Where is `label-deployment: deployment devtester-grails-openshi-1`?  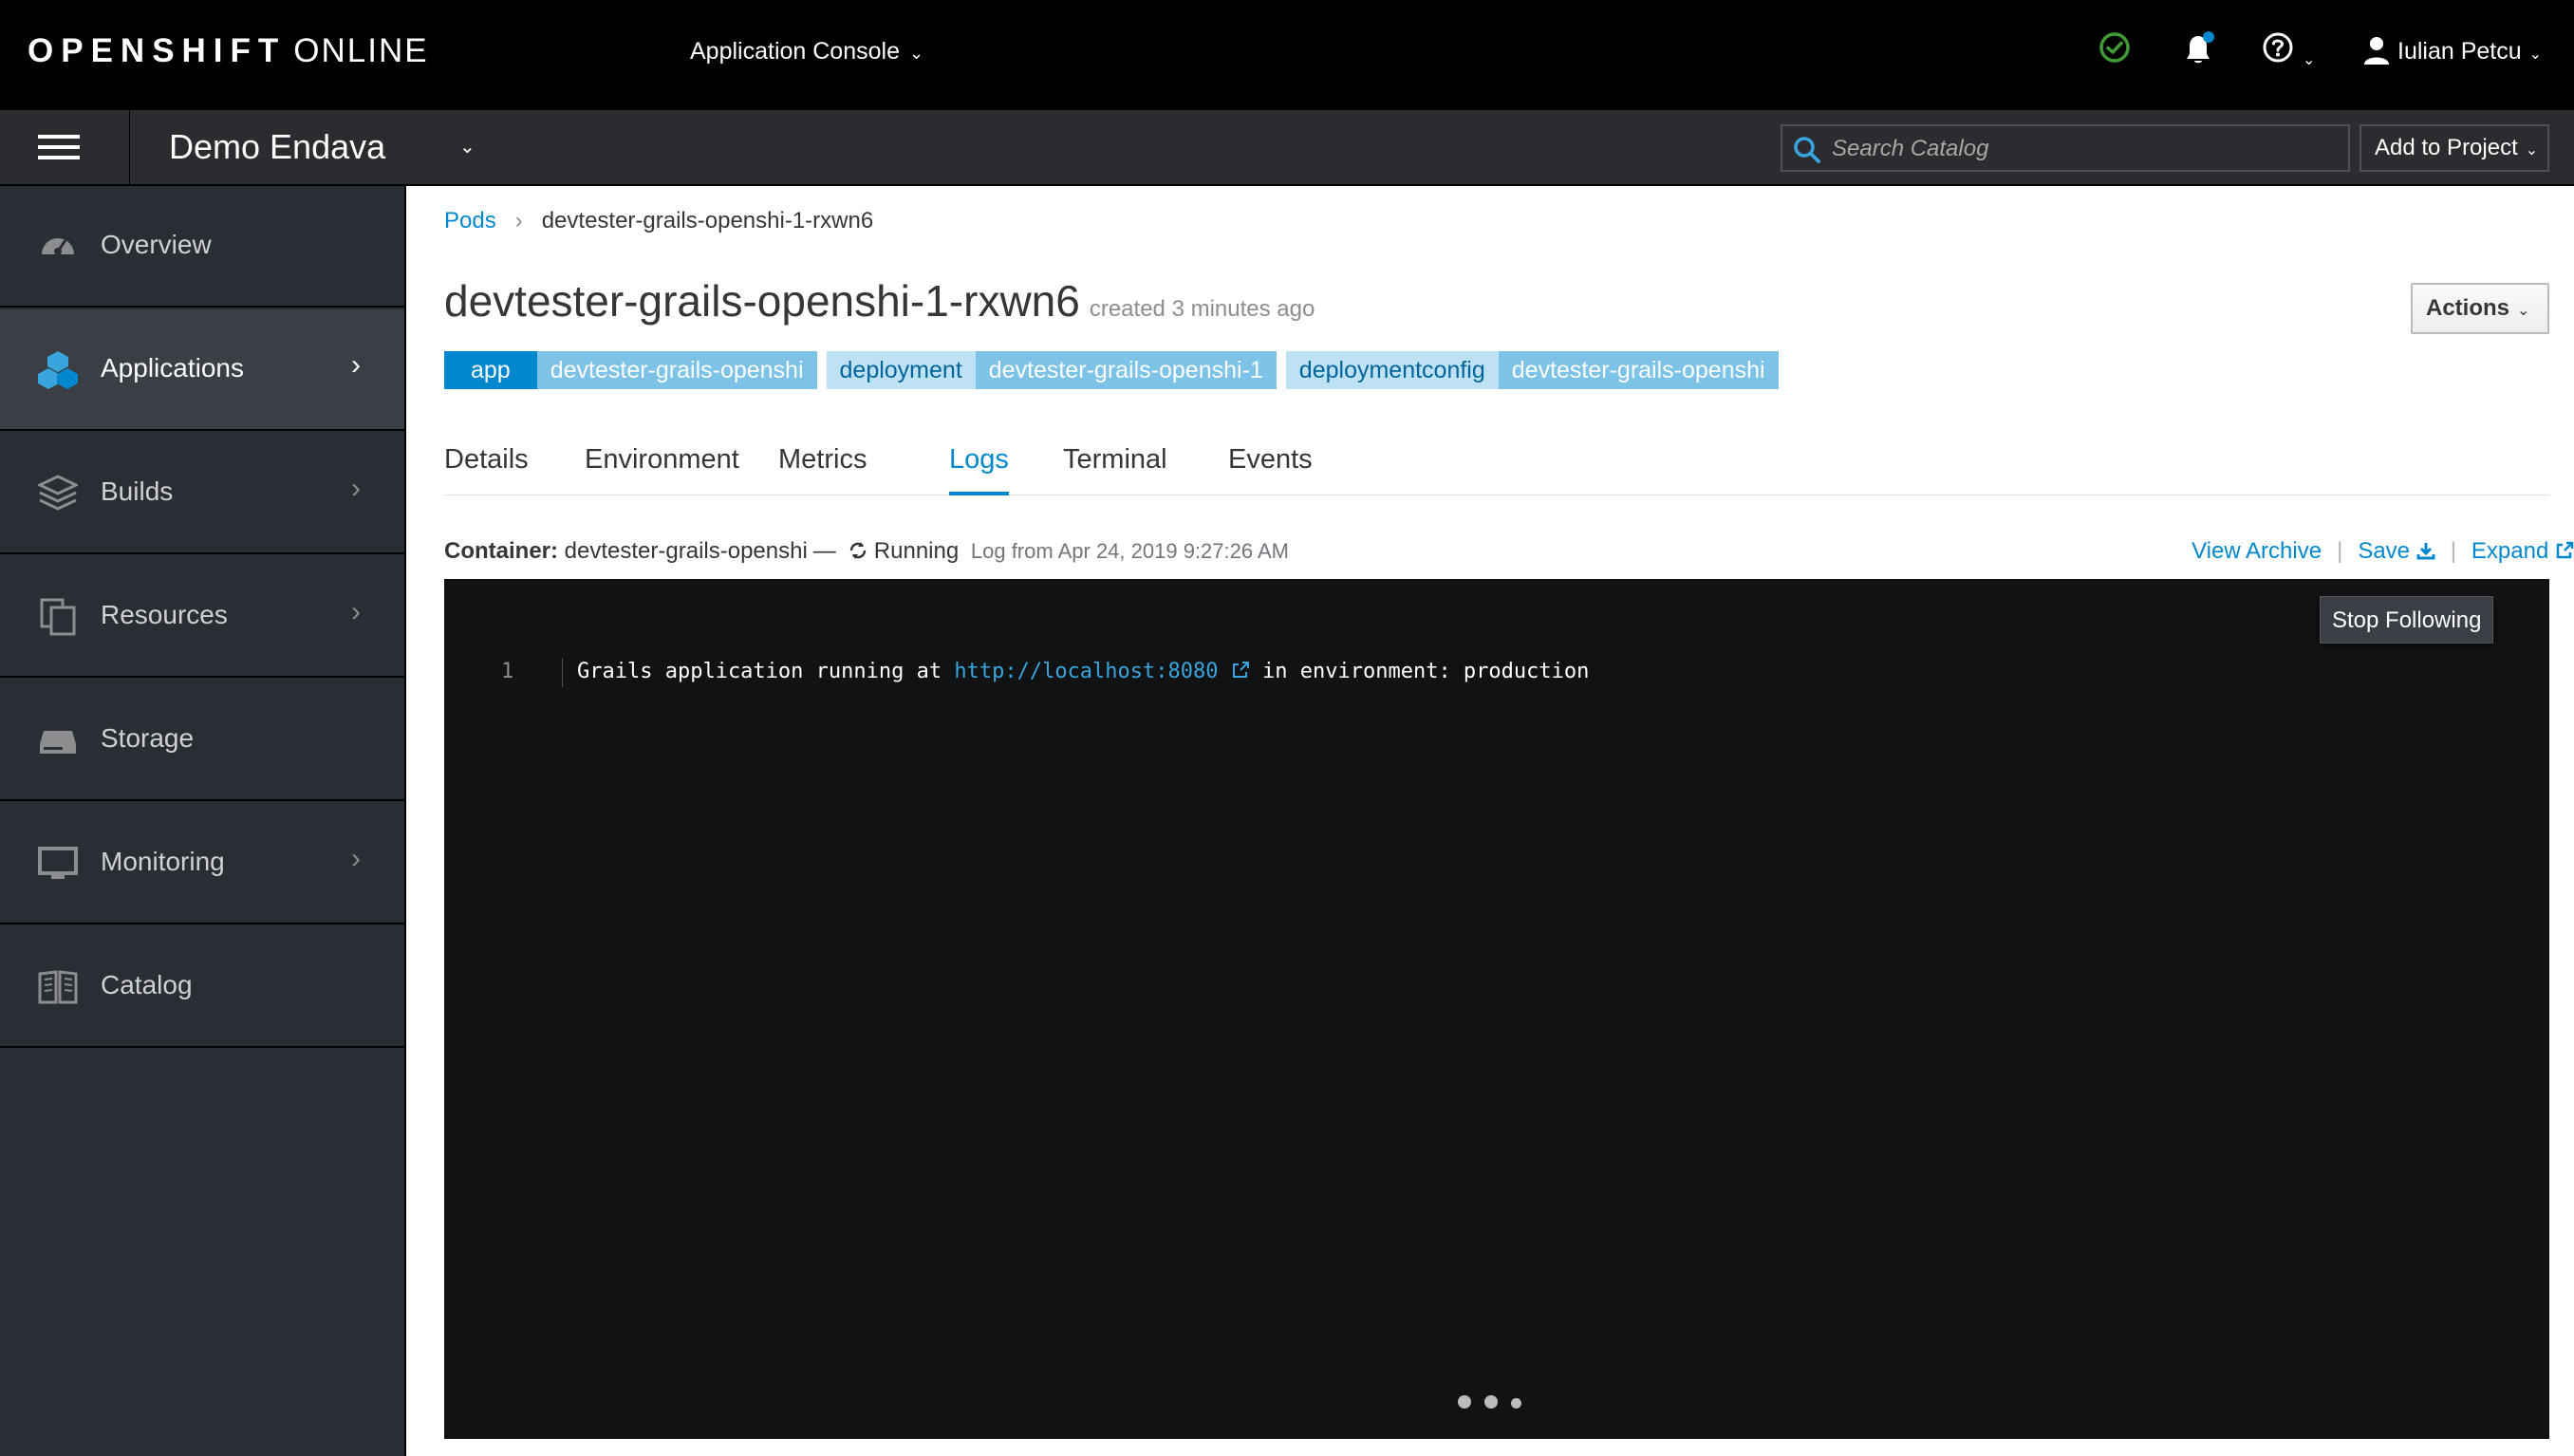 label-deployment: deployment devtester-grails-openshi-1 is located at coordinates (1051, 370).